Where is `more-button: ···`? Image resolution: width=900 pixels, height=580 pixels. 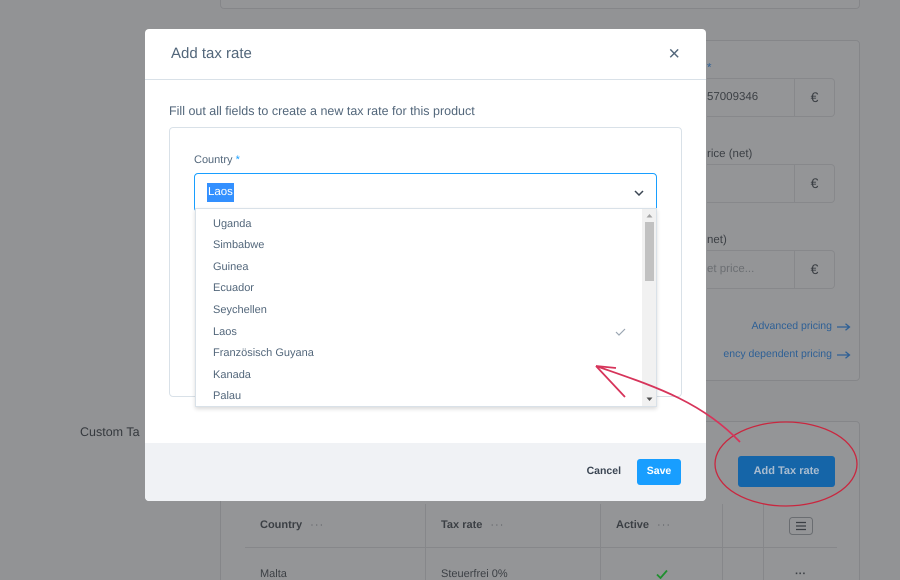
more-button: ··· is located at coordinates (800, 573).